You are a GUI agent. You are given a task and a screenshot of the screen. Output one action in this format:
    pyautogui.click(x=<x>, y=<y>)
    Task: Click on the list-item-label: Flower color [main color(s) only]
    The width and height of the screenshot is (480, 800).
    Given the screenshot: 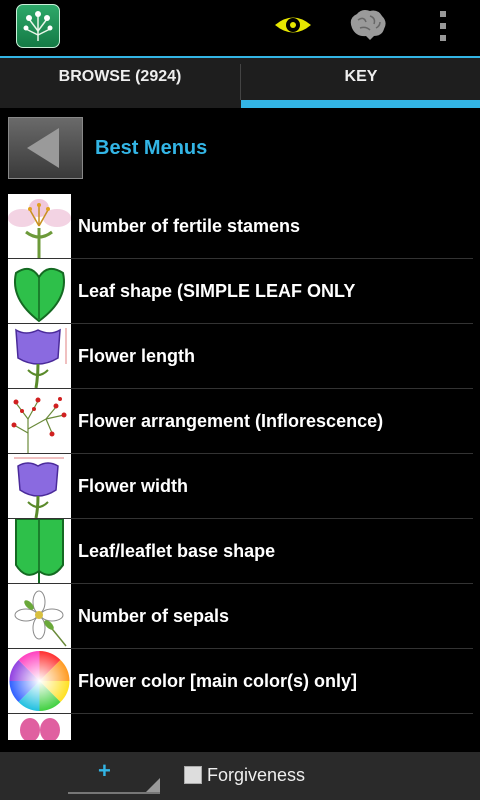 What is the action you would take?
    pyautogui.click(x=218, y=681)
    